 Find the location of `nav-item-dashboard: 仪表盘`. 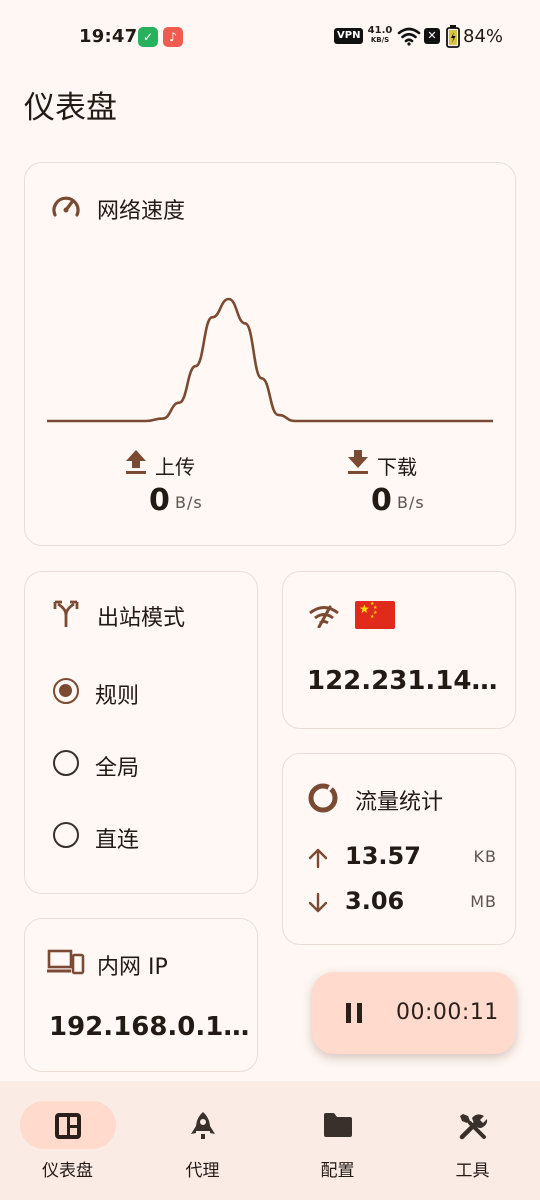

nav-item-dashboard: 仪表盘 is located at coordinates (67, 1140).